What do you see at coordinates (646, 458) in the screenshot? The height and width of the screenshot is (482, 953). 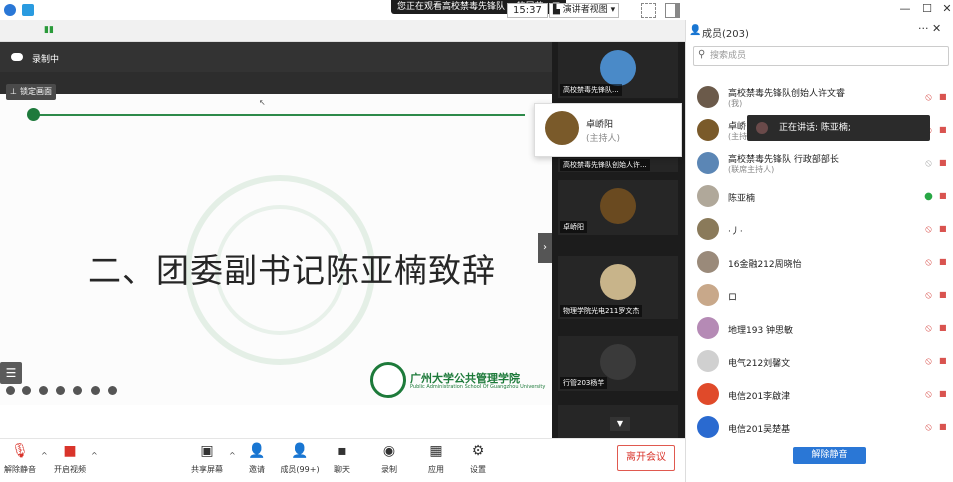 I see `leave-meeting-button: 离开会议` at bounding box center [646, 458].